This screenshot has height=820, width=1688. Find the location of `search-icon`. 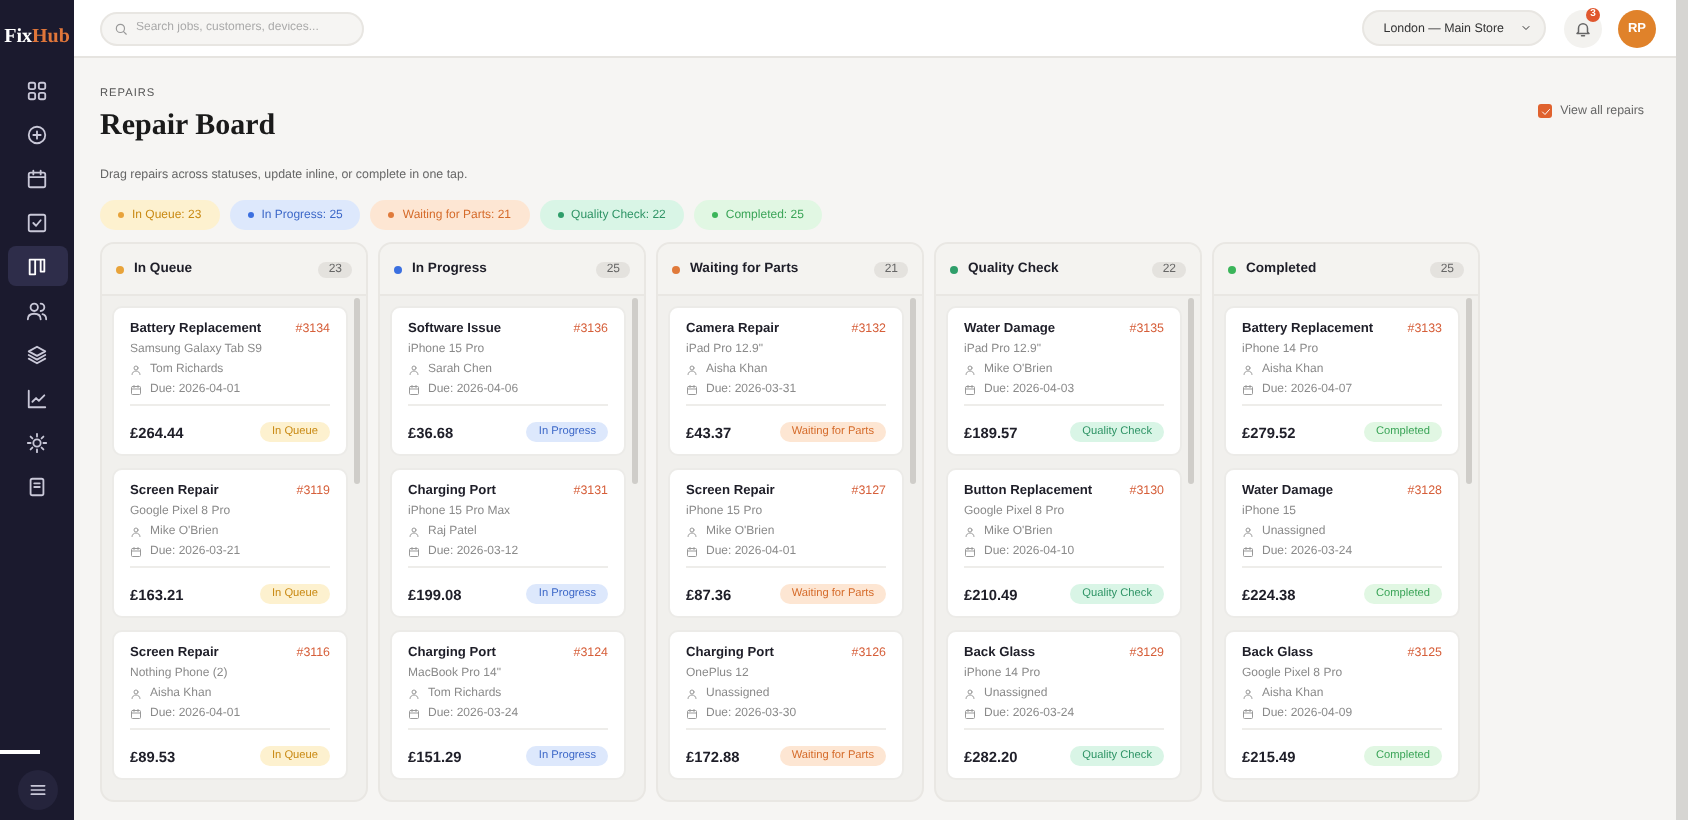

search-icon is located at coordinates (121, 28).